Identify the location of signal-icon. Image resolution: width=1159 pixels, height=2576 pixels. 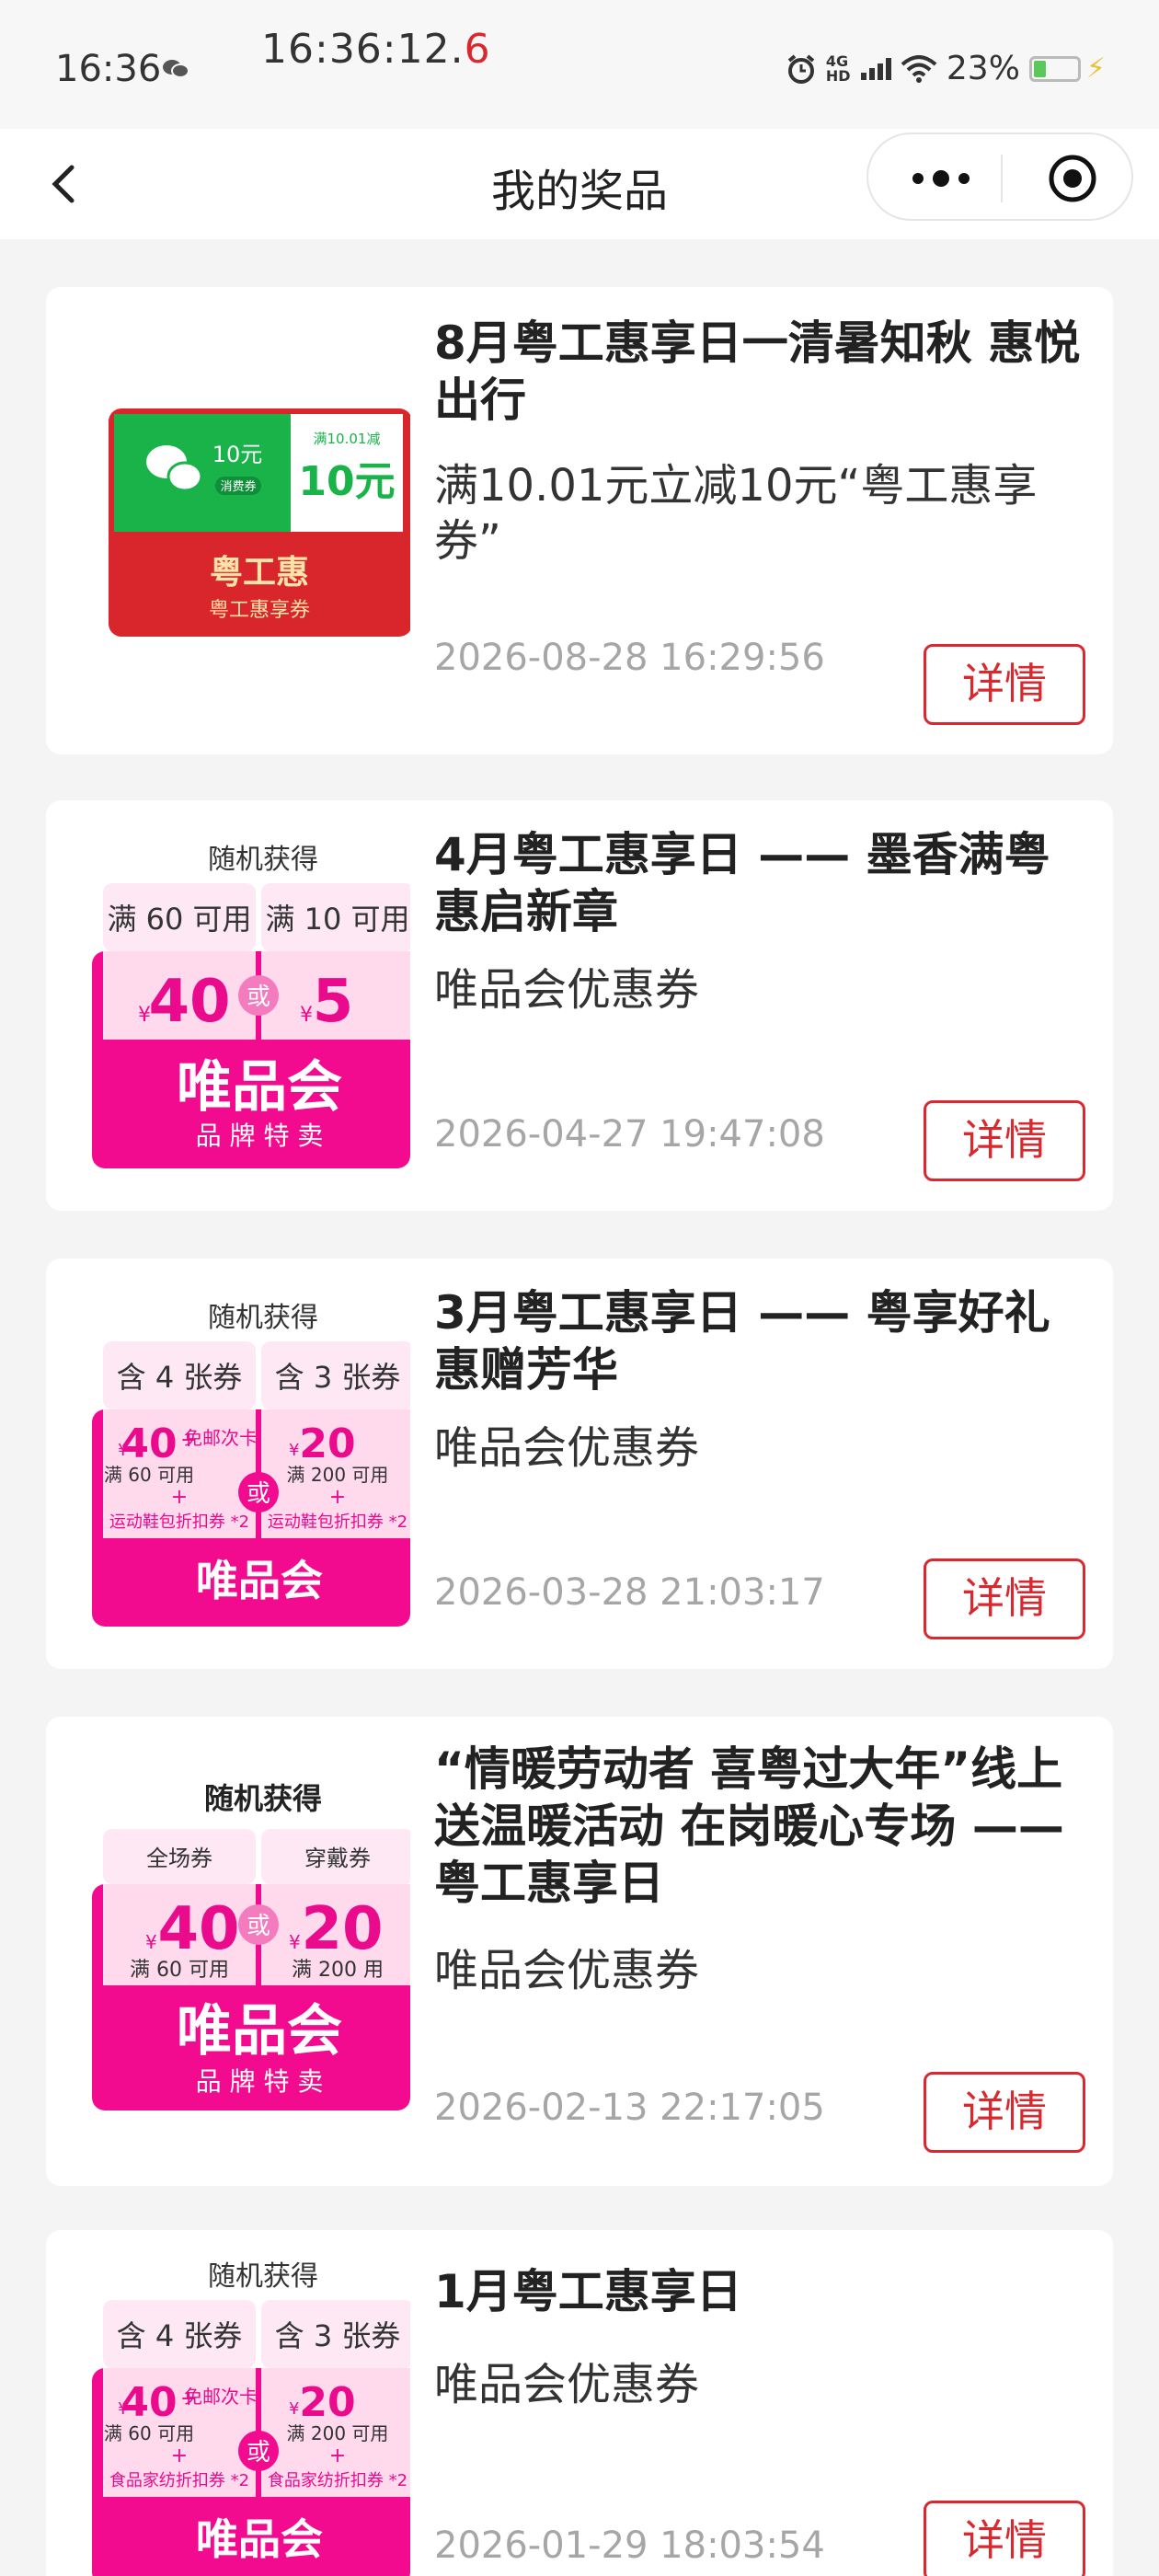
(875, 68).